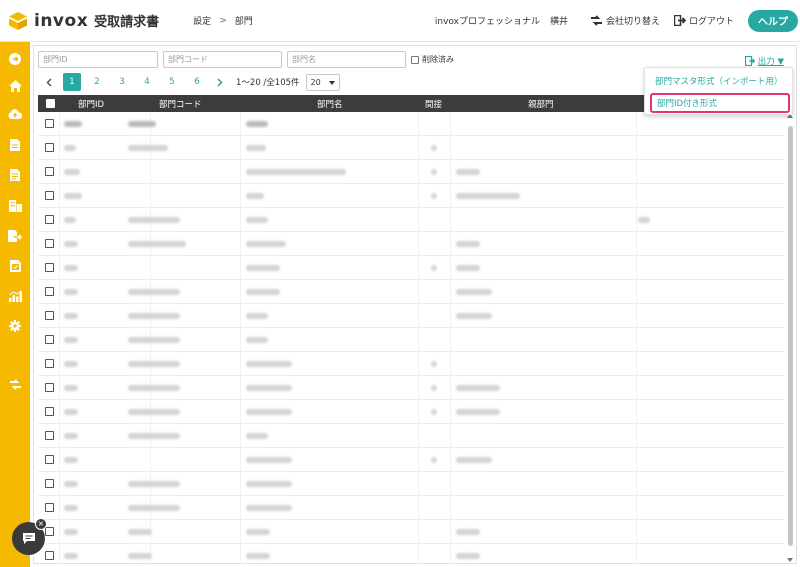 The image size is (800, 567). I want to click on home-icon, so click(15, 86).